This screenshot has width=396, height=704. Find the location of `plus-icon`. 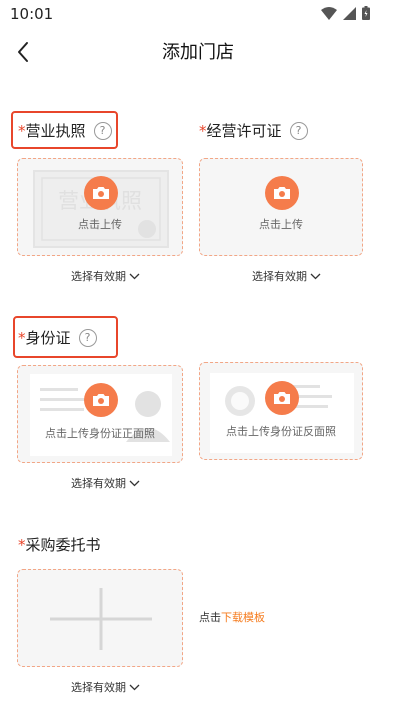

plus-icon is located at coordinates (101, 619).